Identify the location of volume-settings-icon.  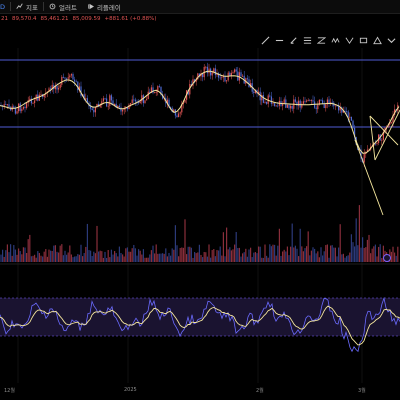
(387, 258).